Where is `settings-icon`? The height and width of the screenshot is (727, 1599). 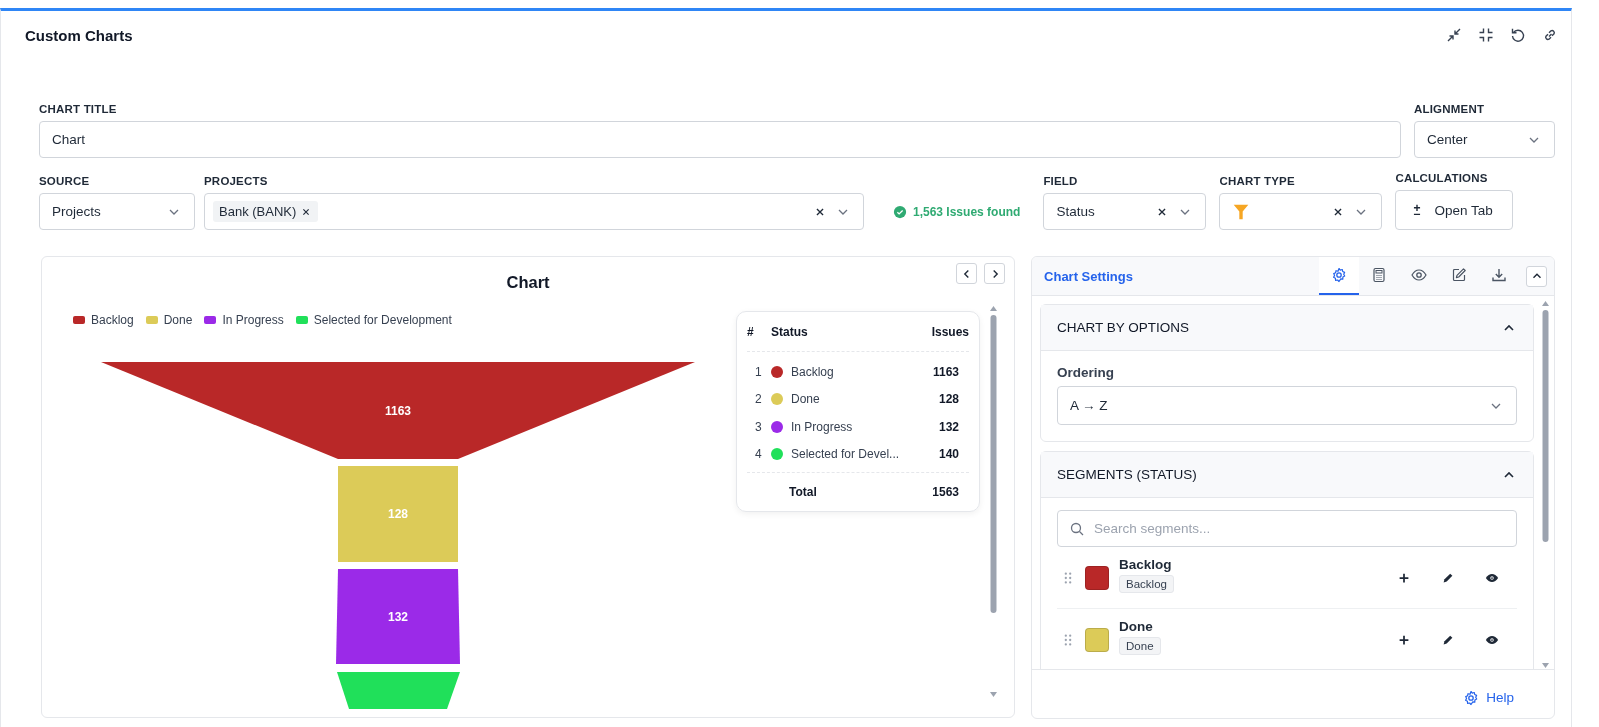
settings-icon is located at coordinates (1339, 276).